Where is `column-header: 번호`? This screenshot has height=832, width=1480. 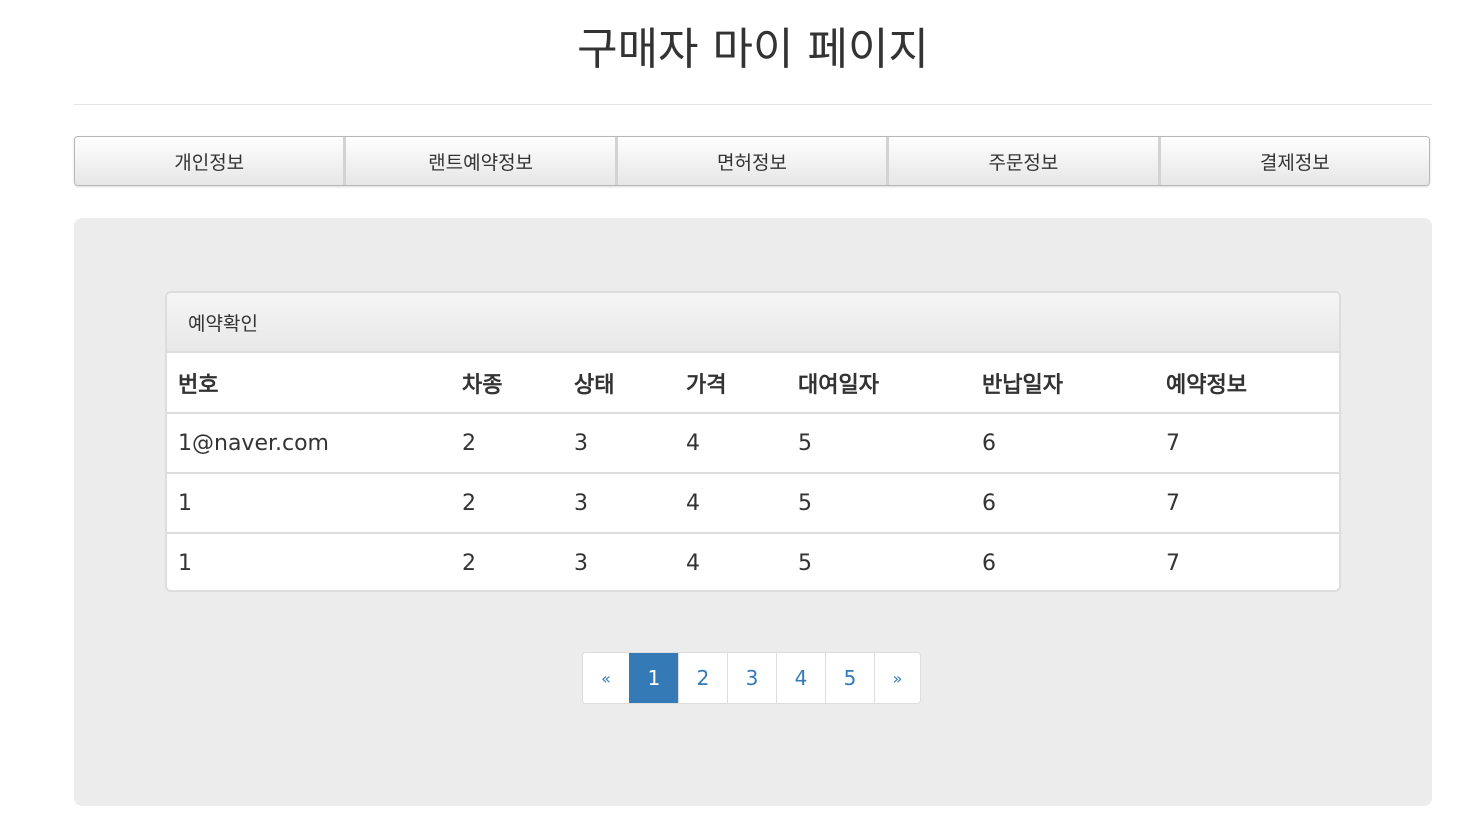
column-header: 번호 is located at coordinates (198, 385).